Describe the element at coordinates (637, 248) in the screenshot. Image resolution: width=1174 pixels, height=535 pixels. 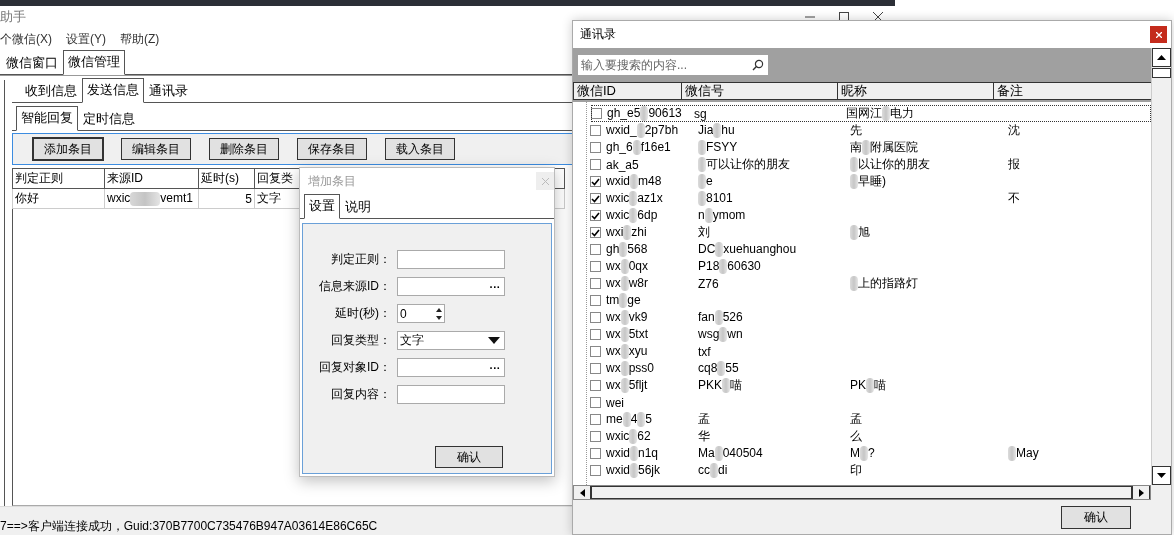
I see `table-cell: 568` at that location.